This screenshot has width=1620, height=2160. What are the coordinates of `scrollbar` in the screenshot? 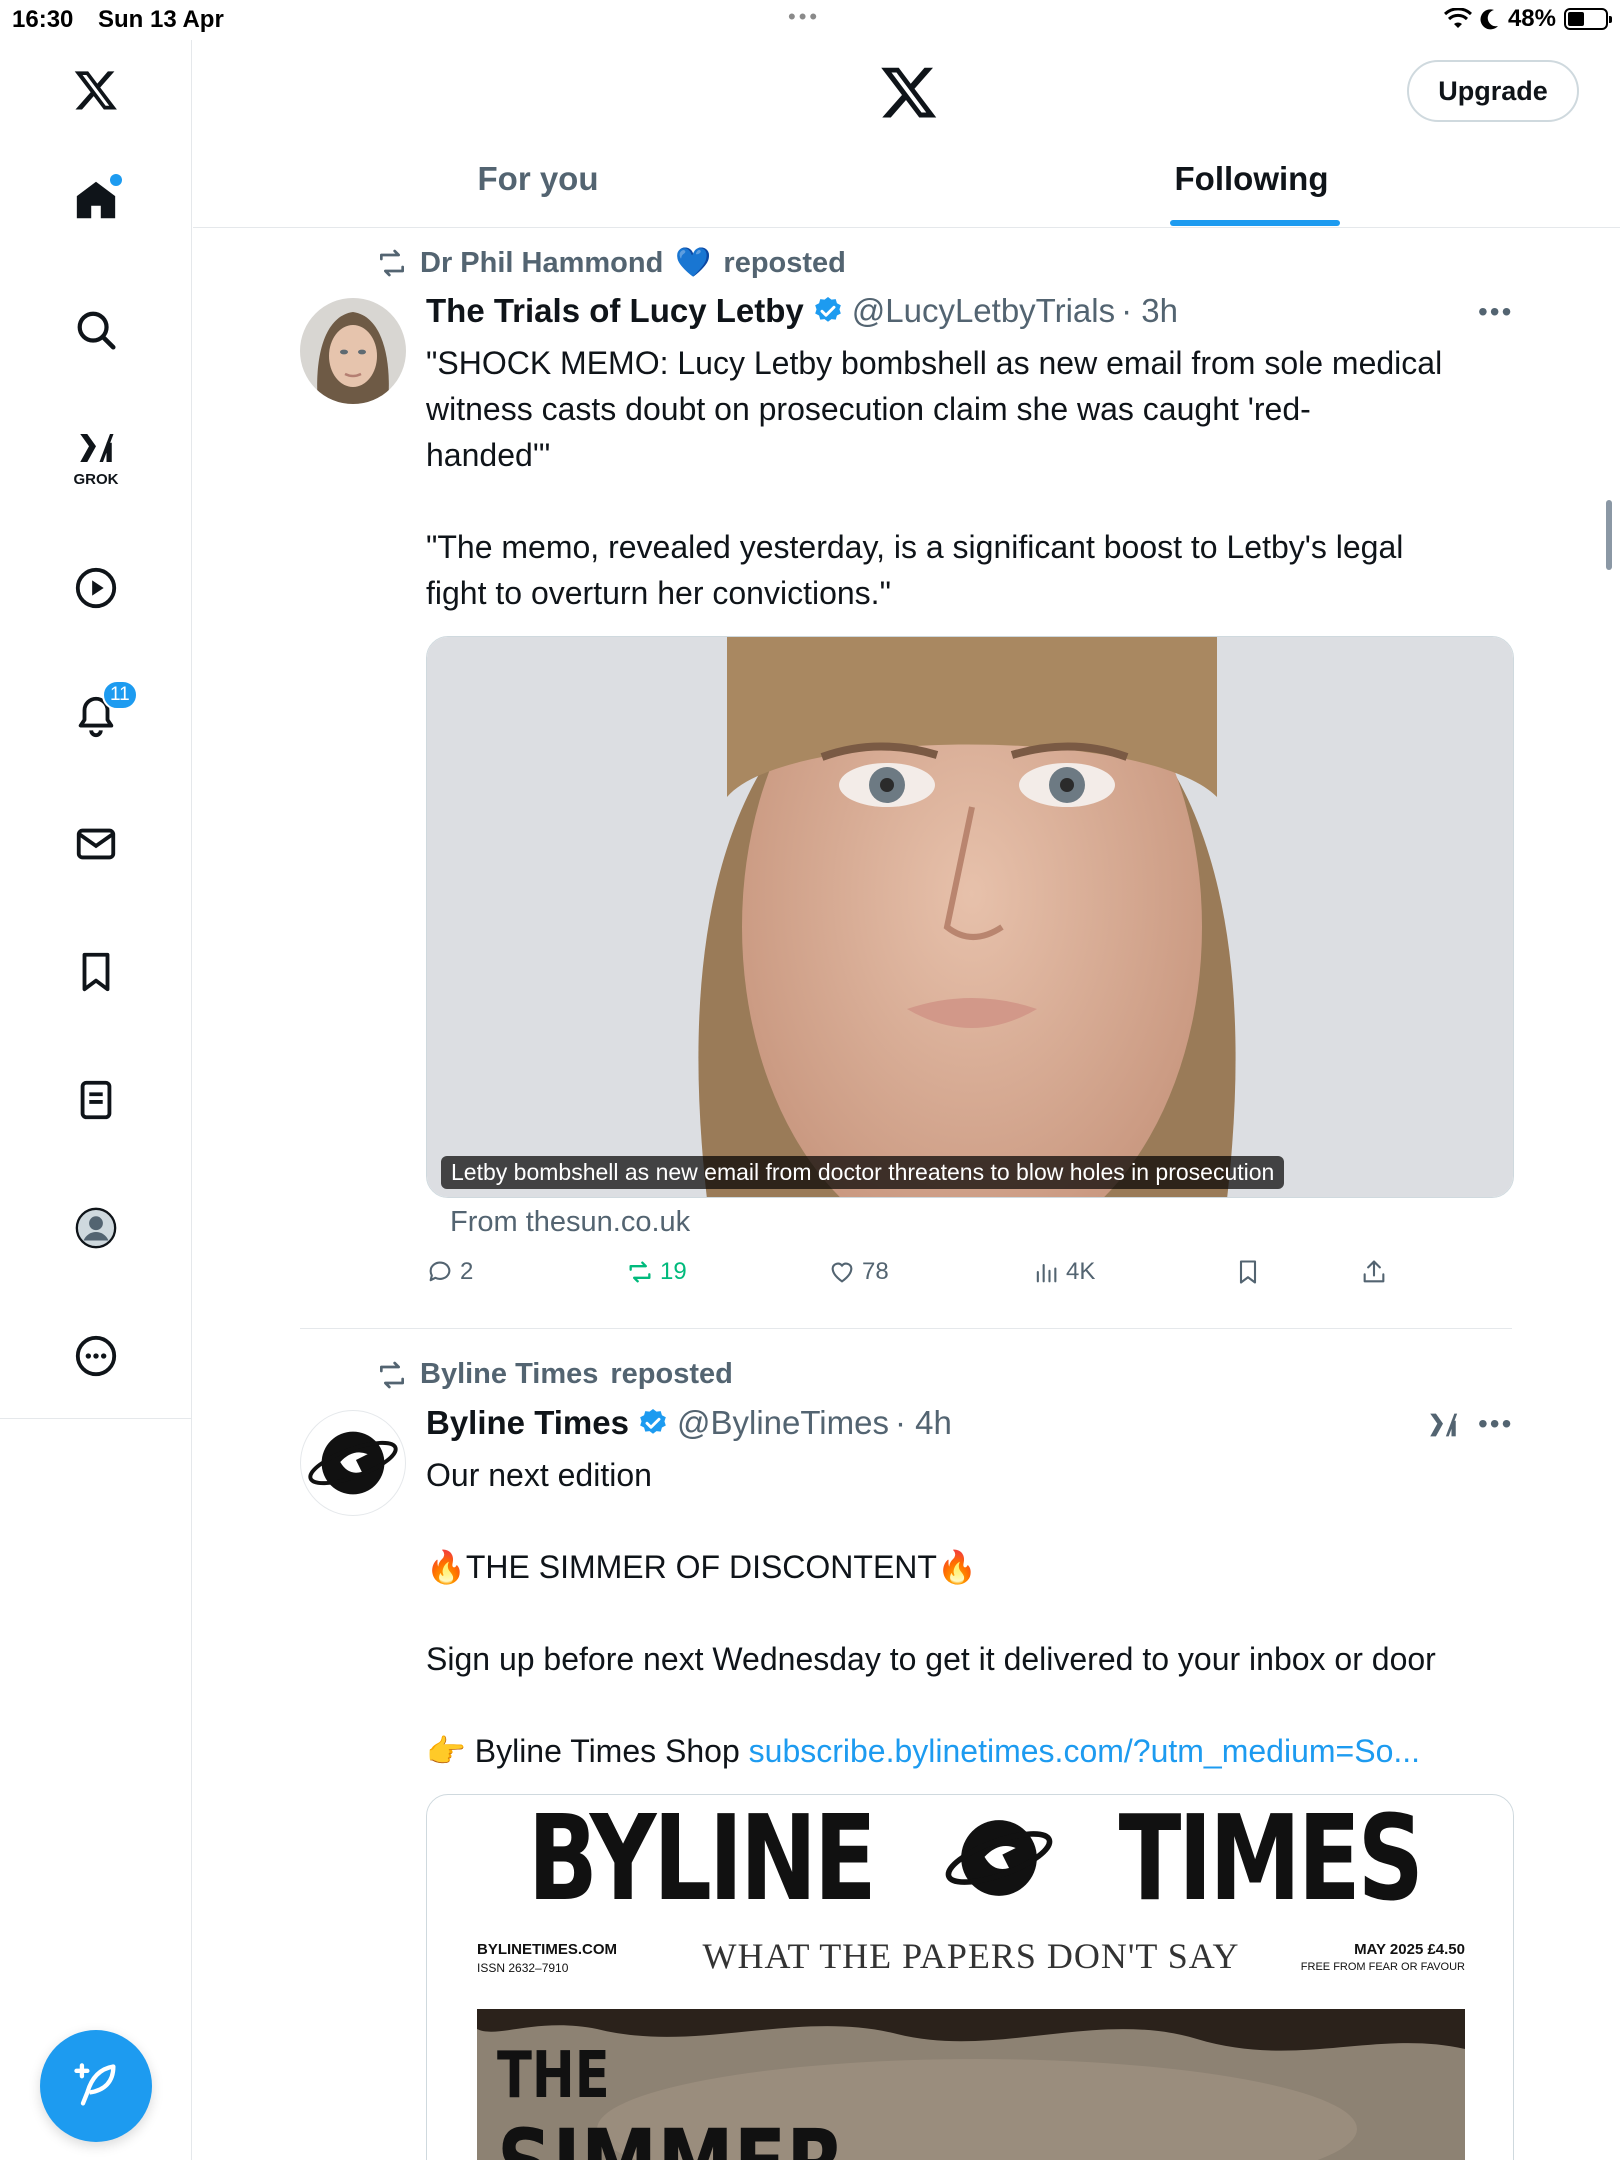 It's located at (1609, 535).